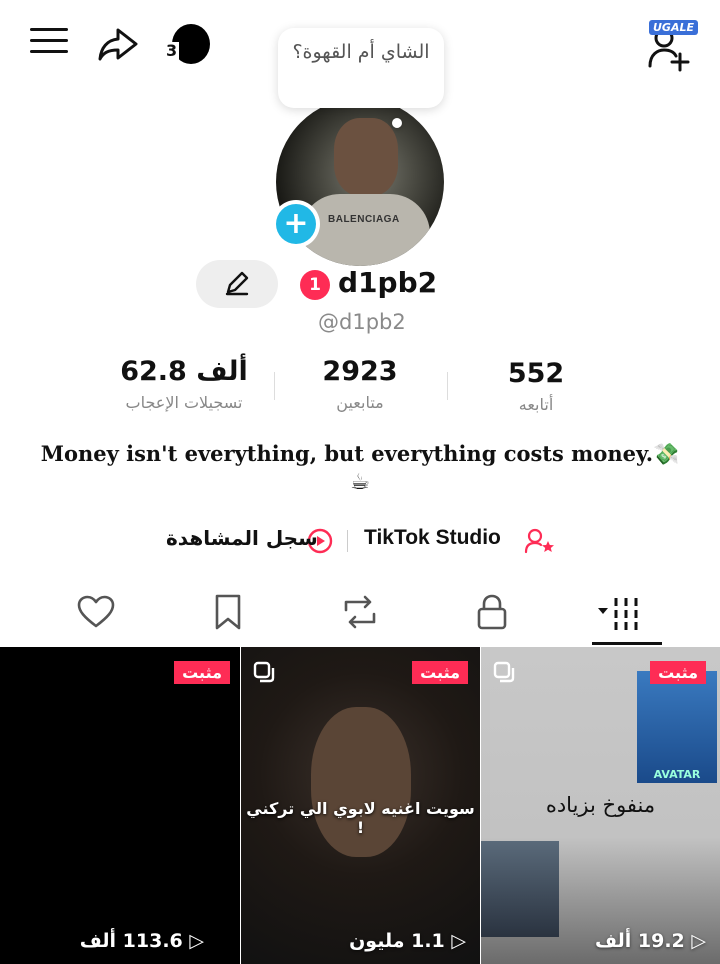  I want to click on tab-favorites, so click(228, 612).